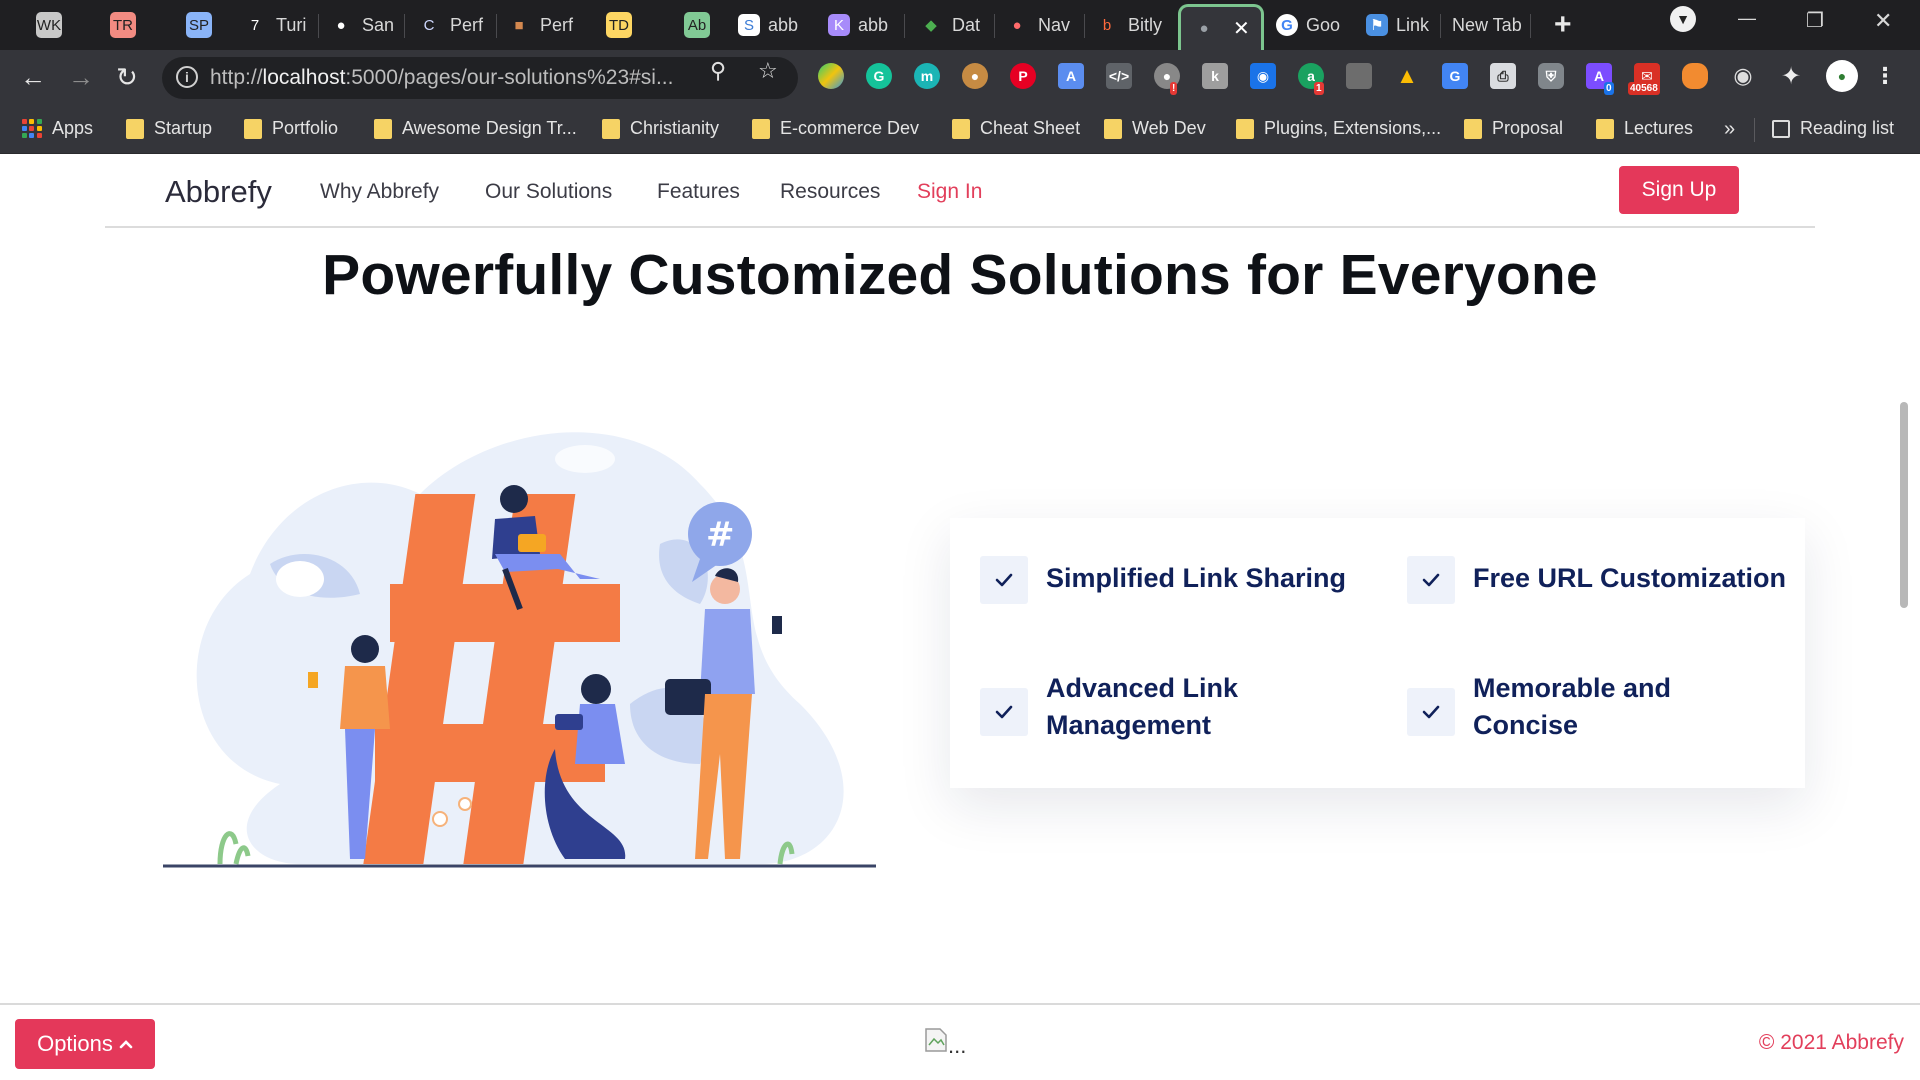 This screenshot has height=1080, width=1920. Describe the element at coordinates (1071, 76) in the screenshot. I see `extension-a-icon: A` at that location.